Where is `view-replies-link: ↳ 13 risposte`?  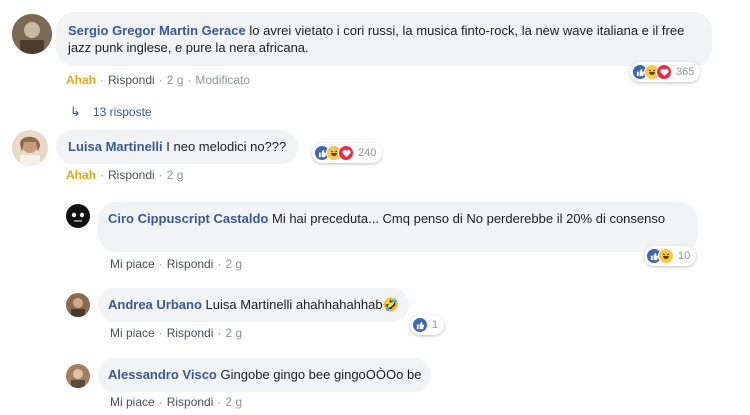
view-replies-link: ↳ 13 risposte is located at coordinates (111, 112).